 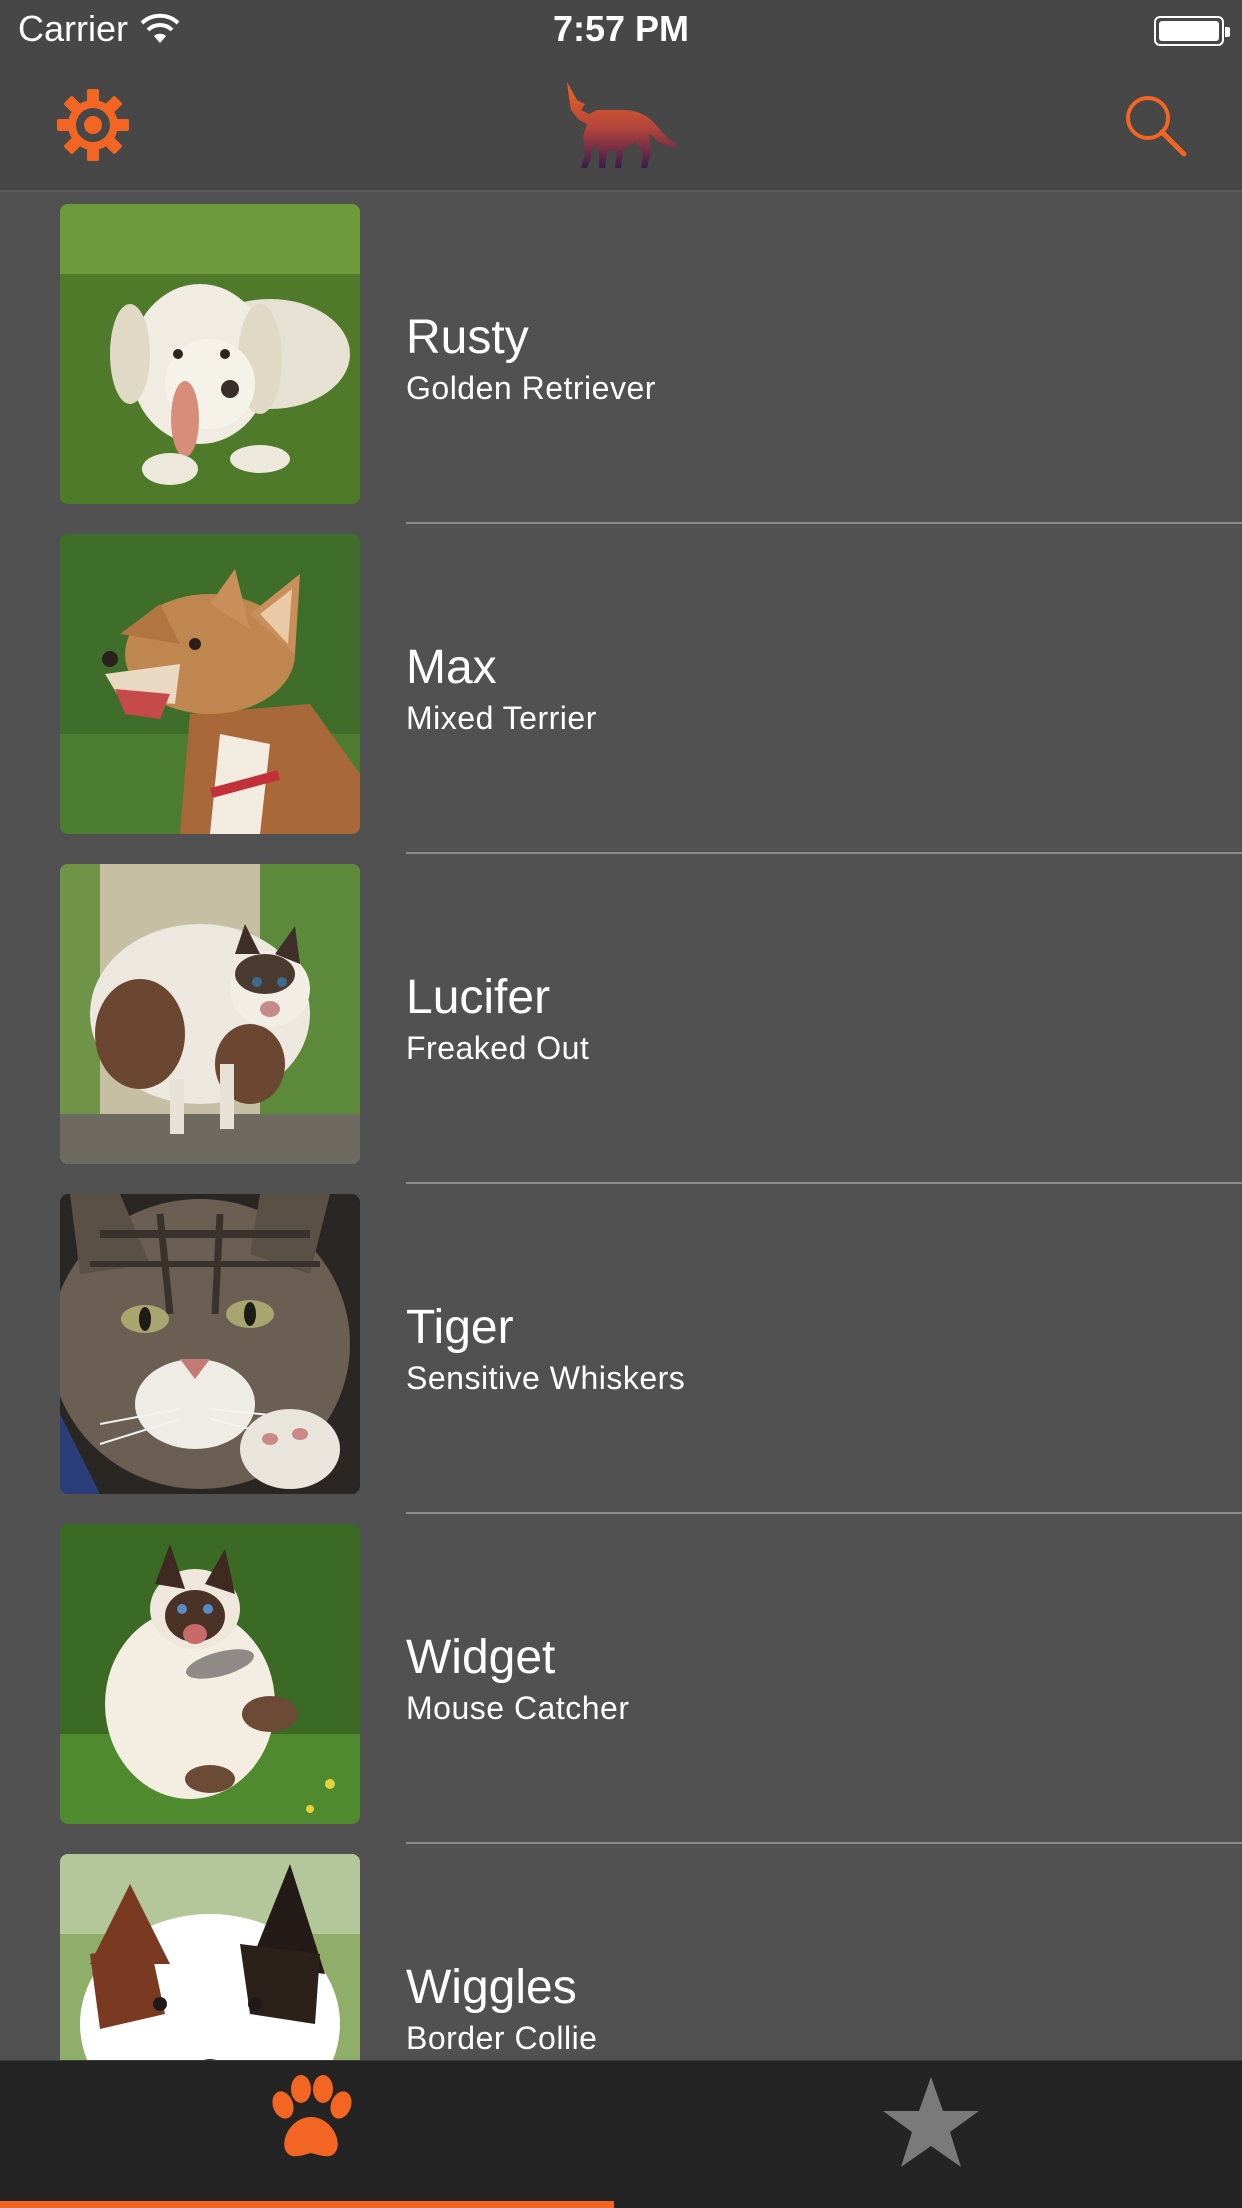 I want to click on pet-description: Golden Retriever, so click(x=531, y=388).